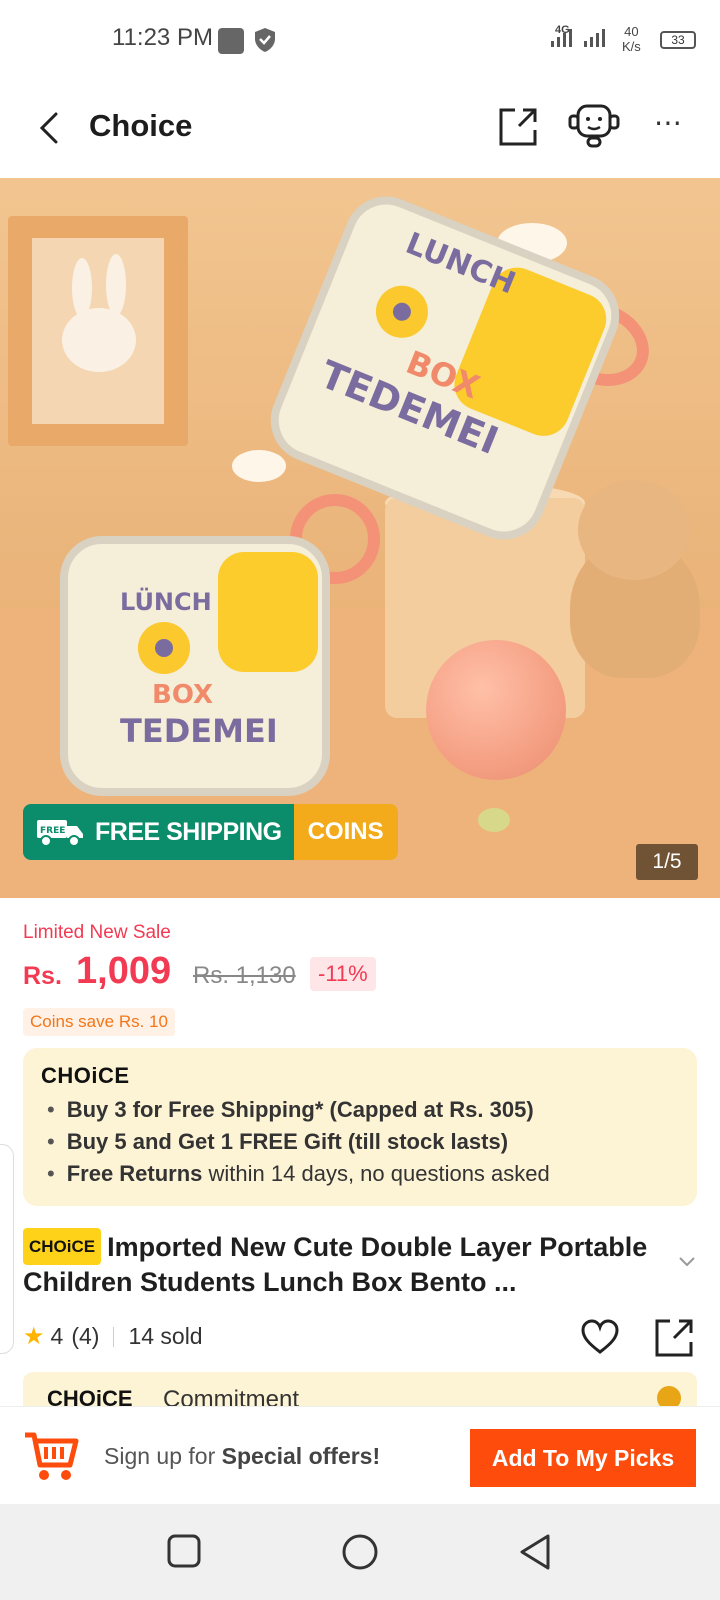 Image resolution: width=720 pixels, height=1600 pixels. I want to click on back-arrow-icon, so click(50, 128).